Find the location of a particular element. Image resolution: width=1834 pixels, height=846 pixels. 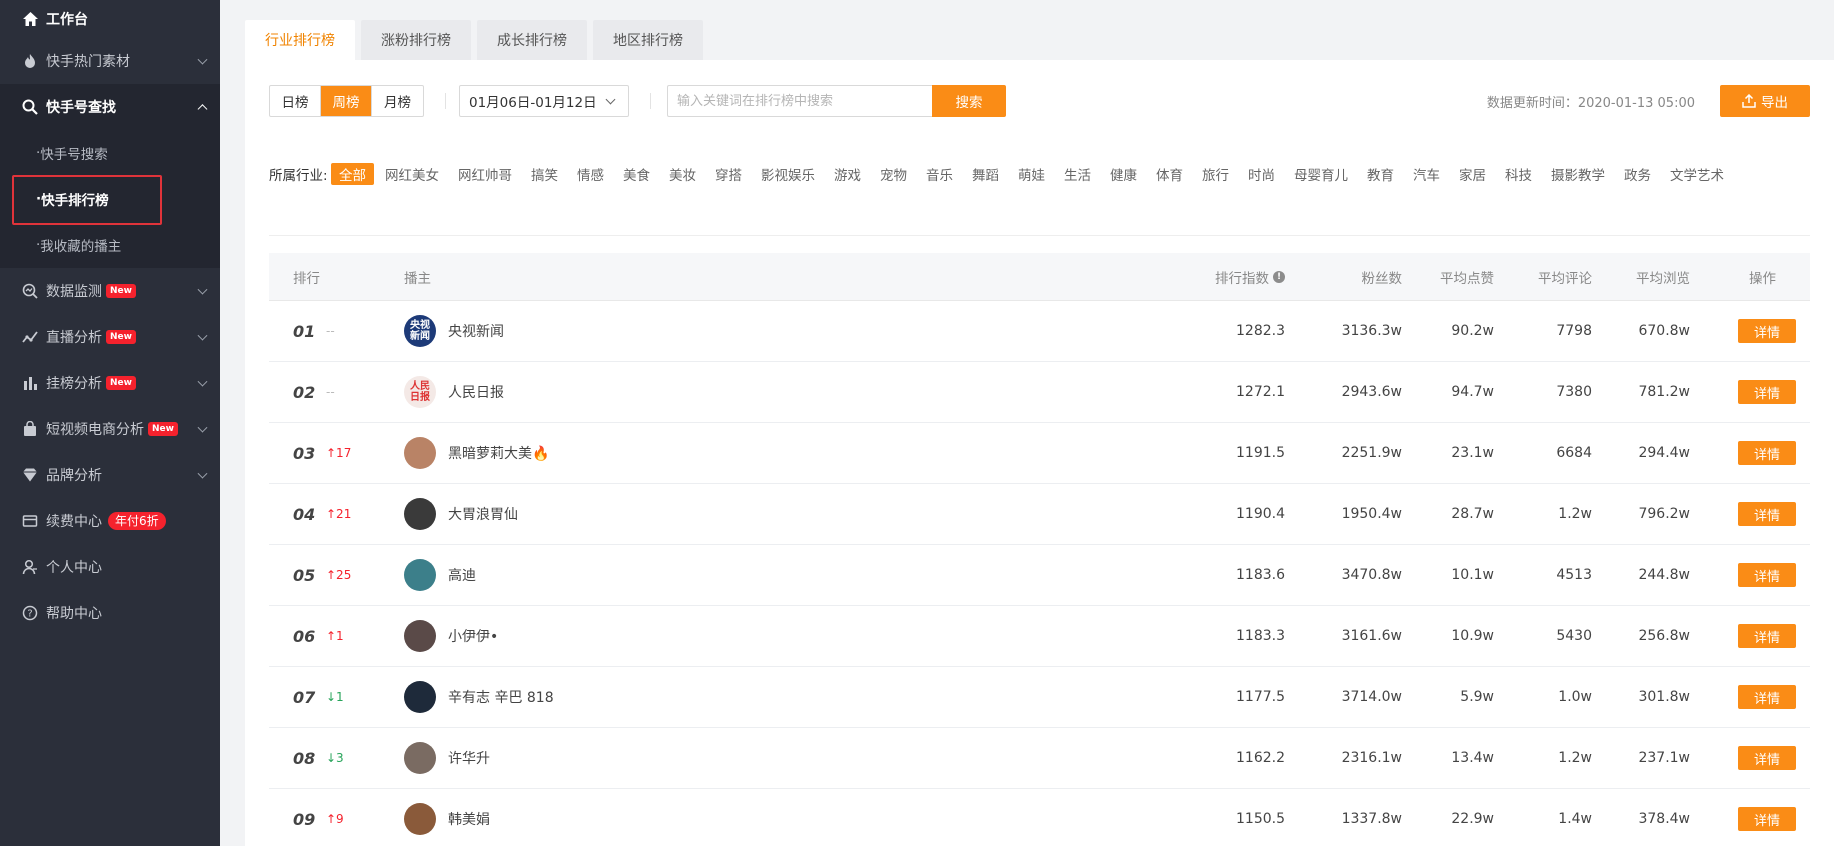

avatar: 人民 日报 is located at coordinates (420, 392).